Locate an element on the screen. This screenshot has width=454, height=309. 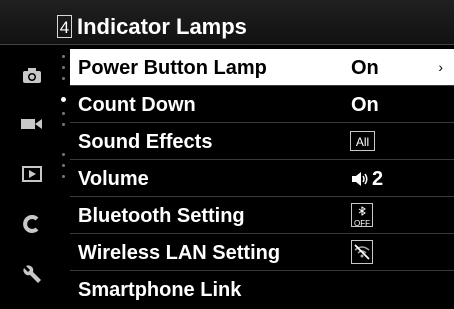
page-dot-active is located at coordinates (63, 99).